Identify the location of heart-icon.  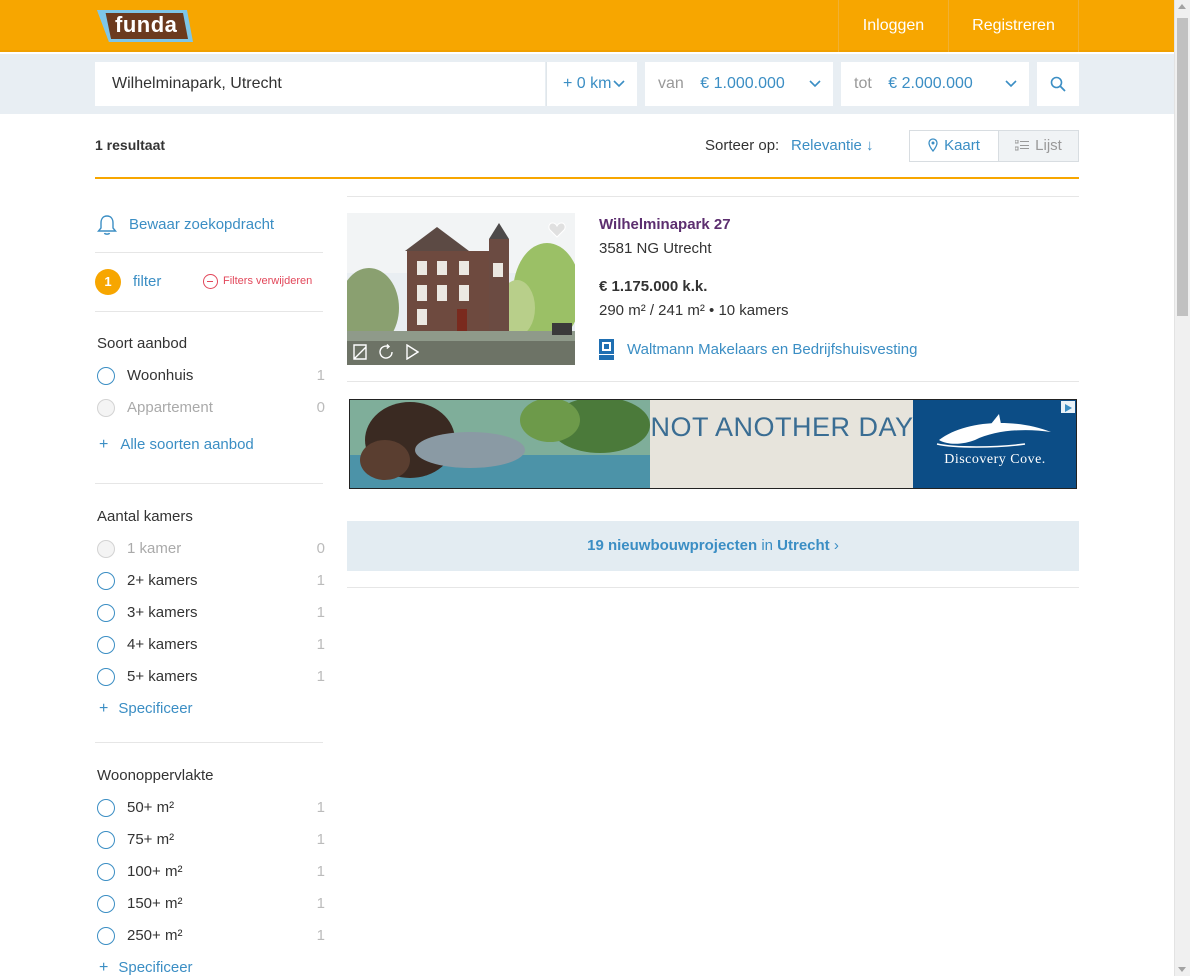
(557, 232).